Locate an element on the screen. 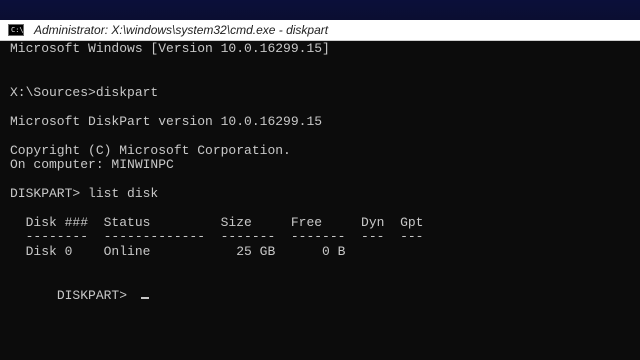 This screenshot has height=360, width=640. console-line: X:\Sources>diskpart is located at coordinates (84, 92).